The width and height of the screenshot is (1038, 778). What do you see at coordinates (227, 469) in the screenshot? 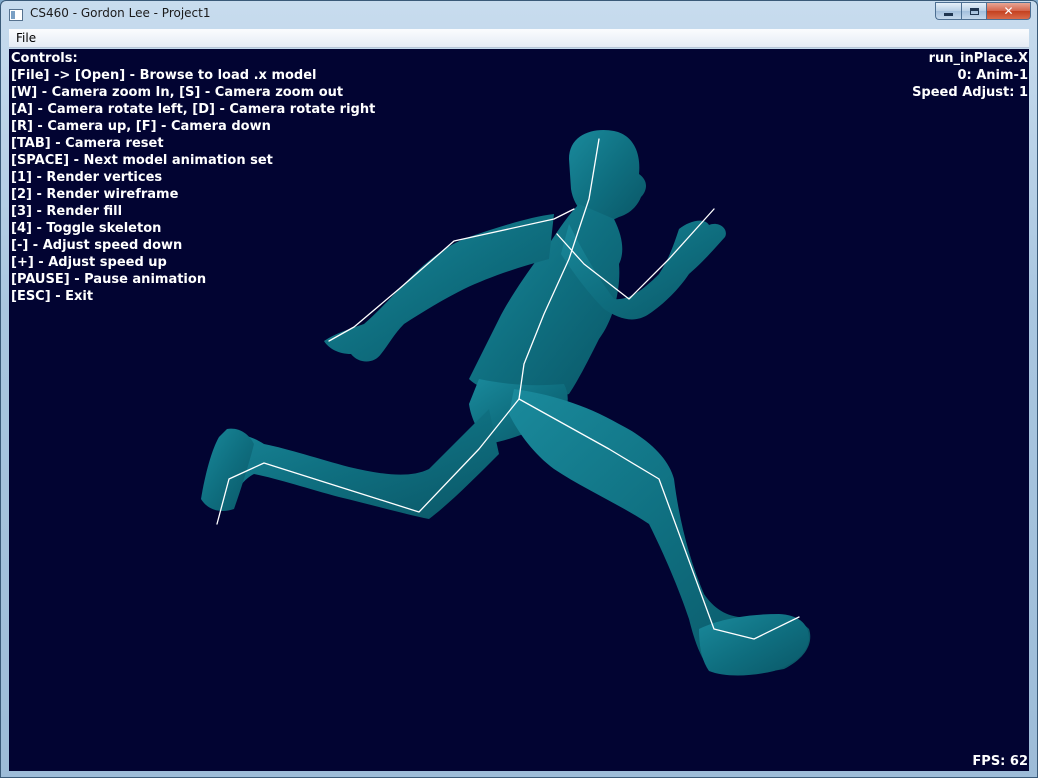
I see `model-back-foot` at bounding box center [227, 469].